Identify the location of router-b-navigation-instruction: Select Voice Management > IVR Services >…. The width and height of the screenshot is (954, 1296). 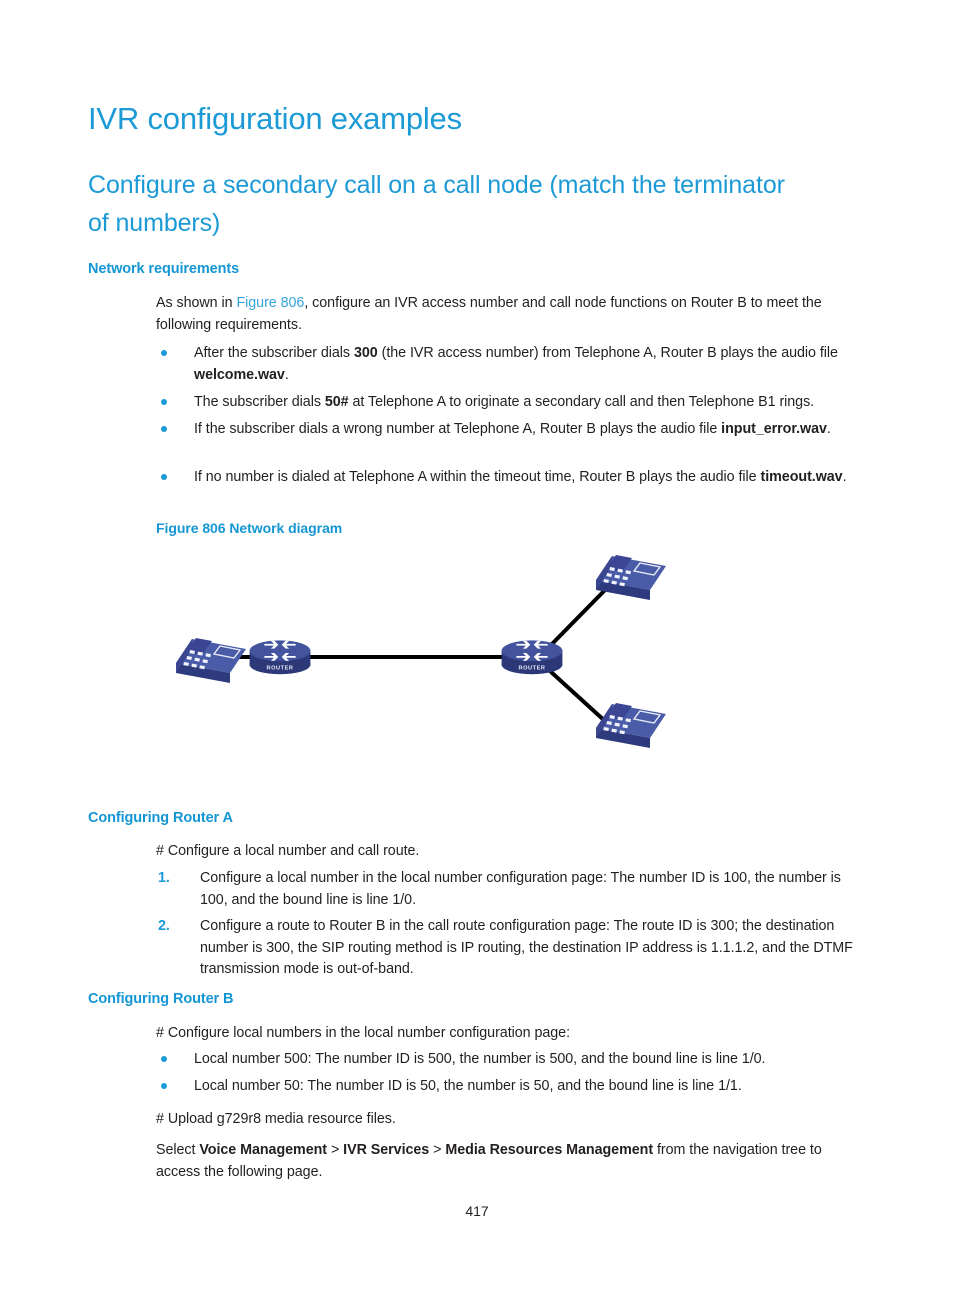
(512, 1161).